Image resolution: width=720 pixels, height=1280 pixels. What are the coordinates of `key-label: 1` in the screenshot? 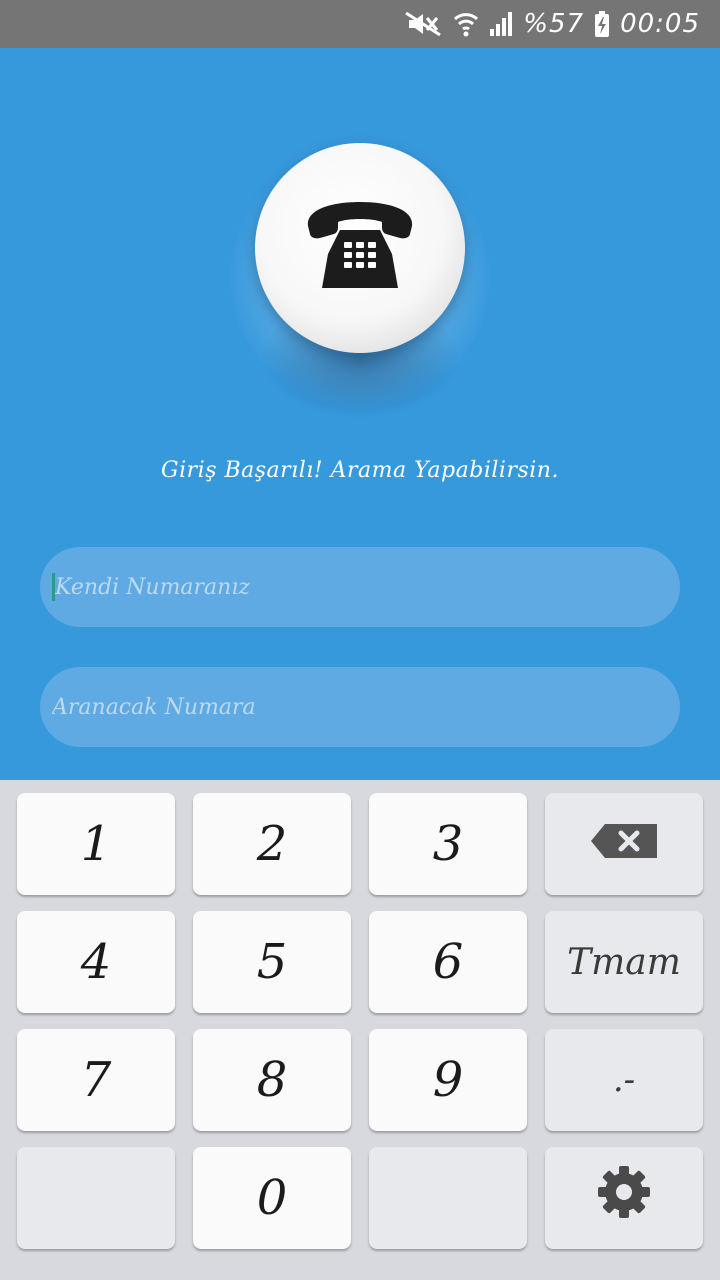 It's located at (96, 844).